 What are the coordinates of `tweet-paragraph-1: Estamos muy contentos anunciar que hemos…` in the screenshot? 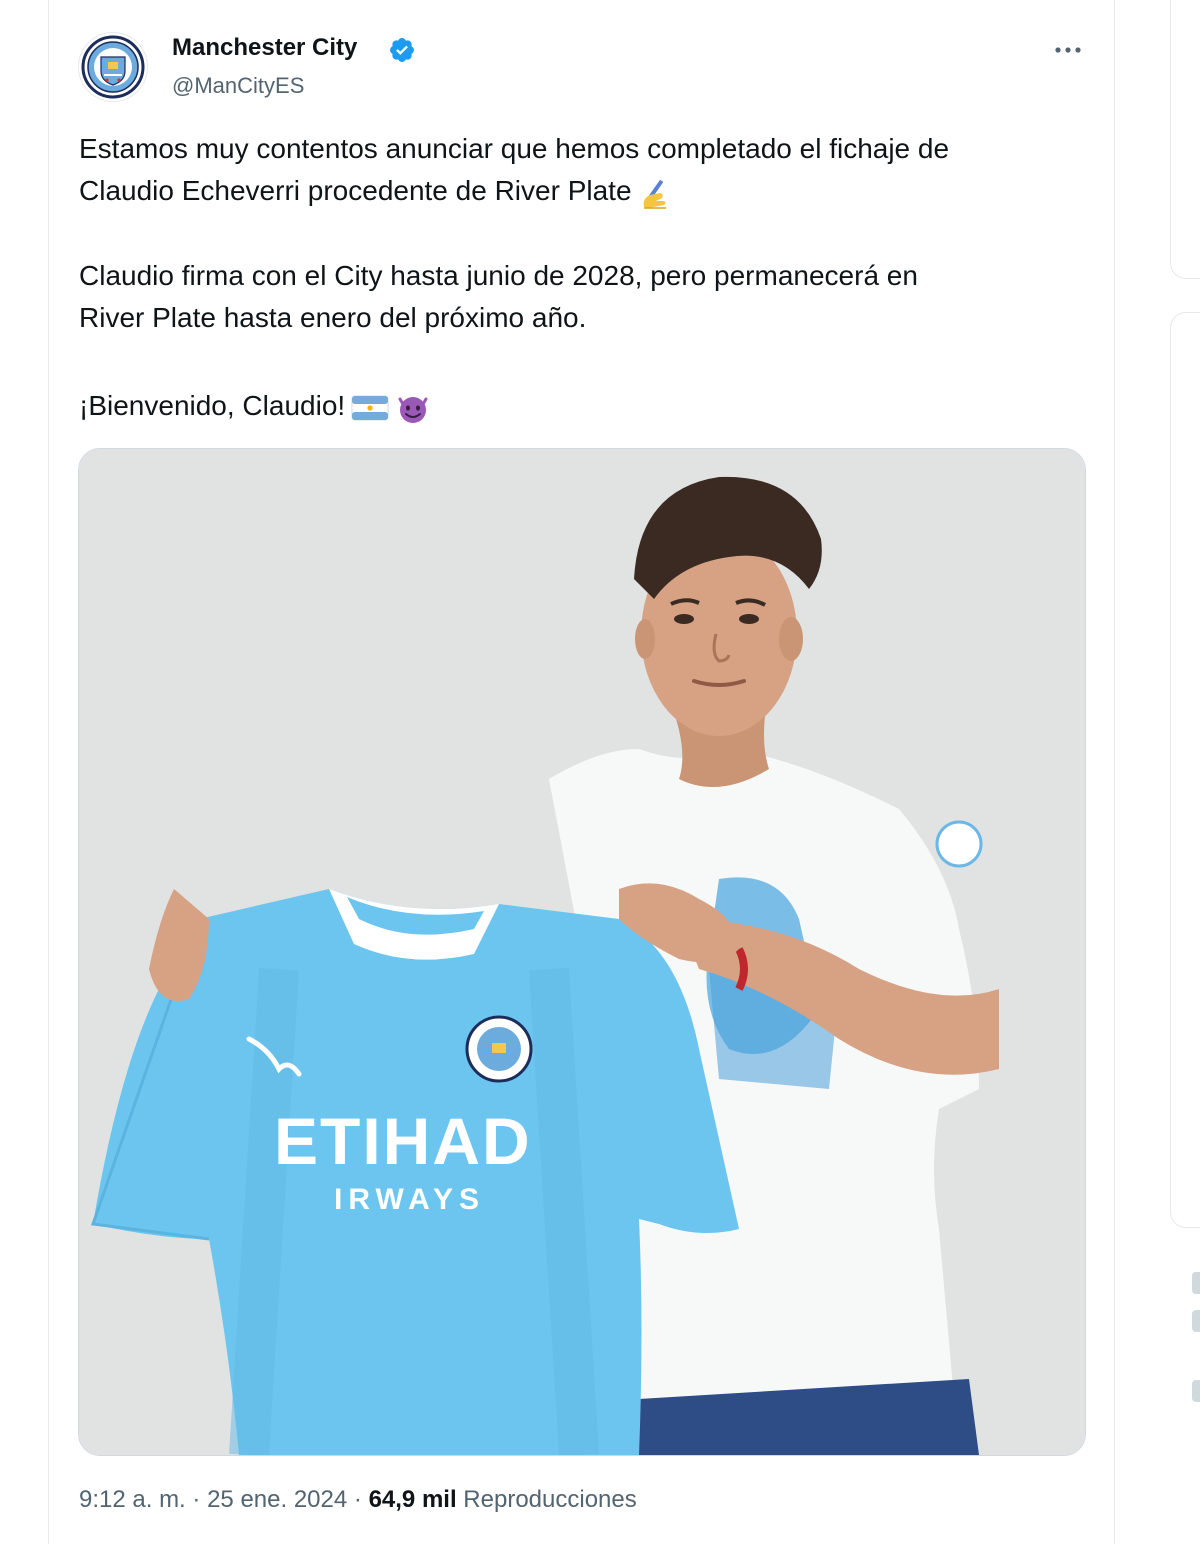 It's located at (584, 170).